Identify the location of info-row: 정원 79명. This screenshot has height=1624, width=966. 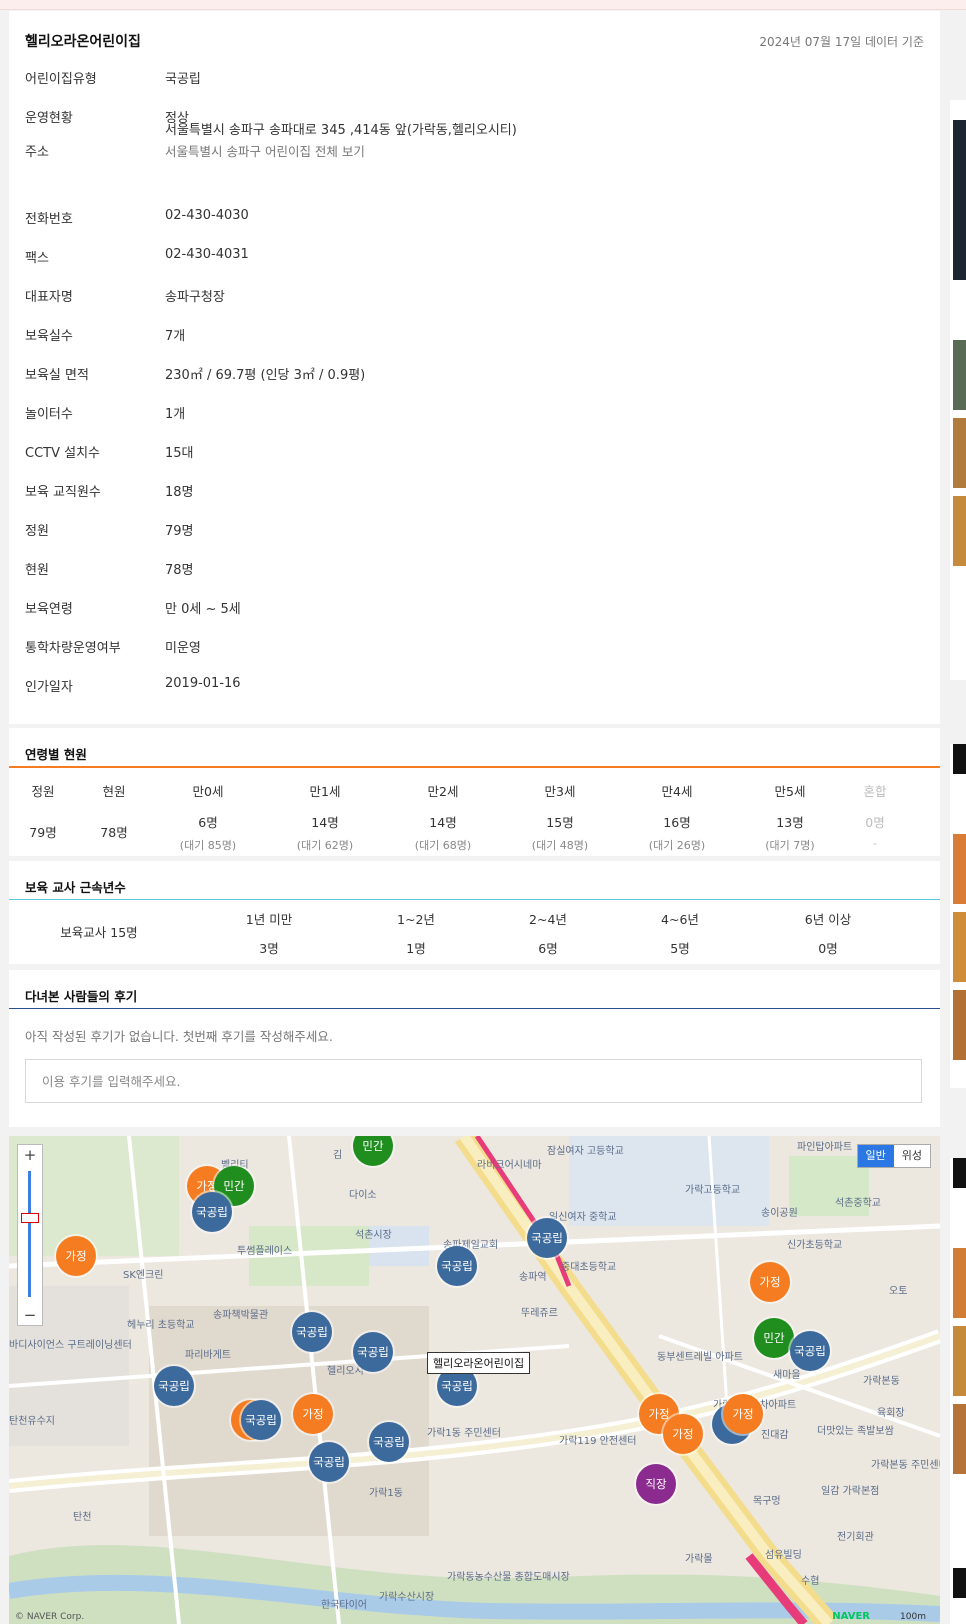
(474, 528).